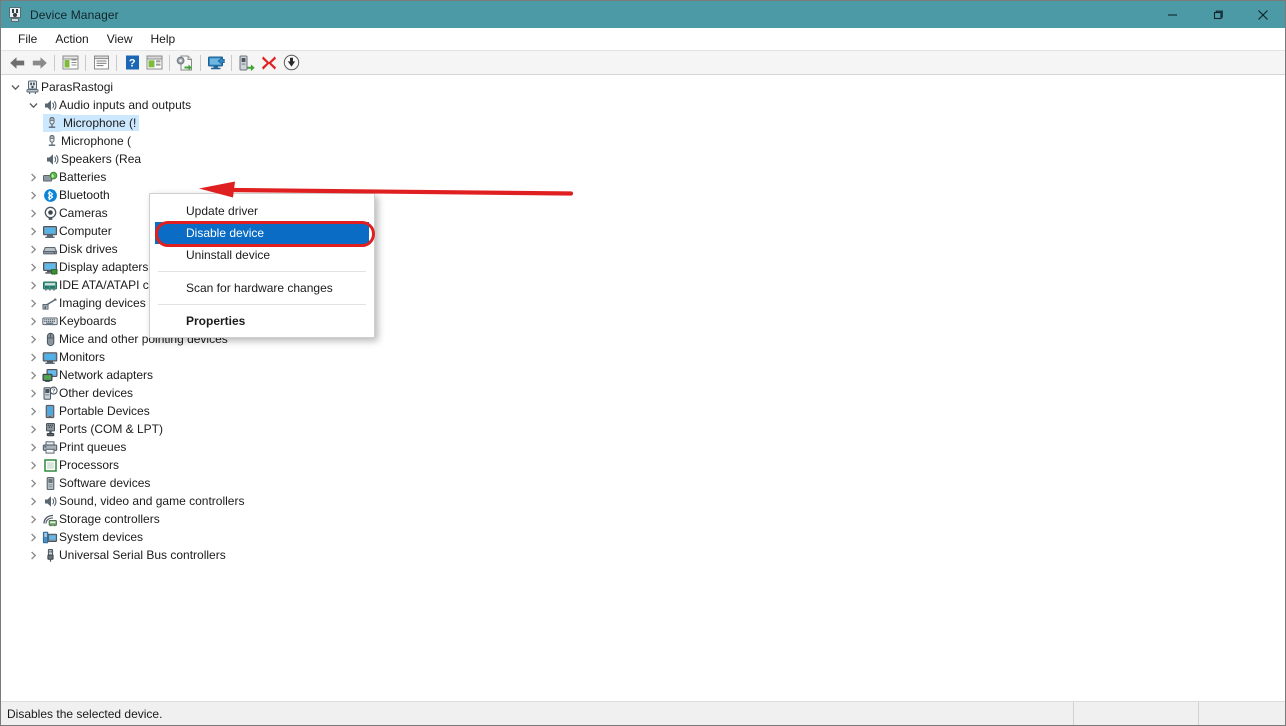 This screenshot has width=1286, height=726. Describe the element at coordinates (643, 177) in the screenshot. I see `tree-row-batteries: Batteries` at that location.